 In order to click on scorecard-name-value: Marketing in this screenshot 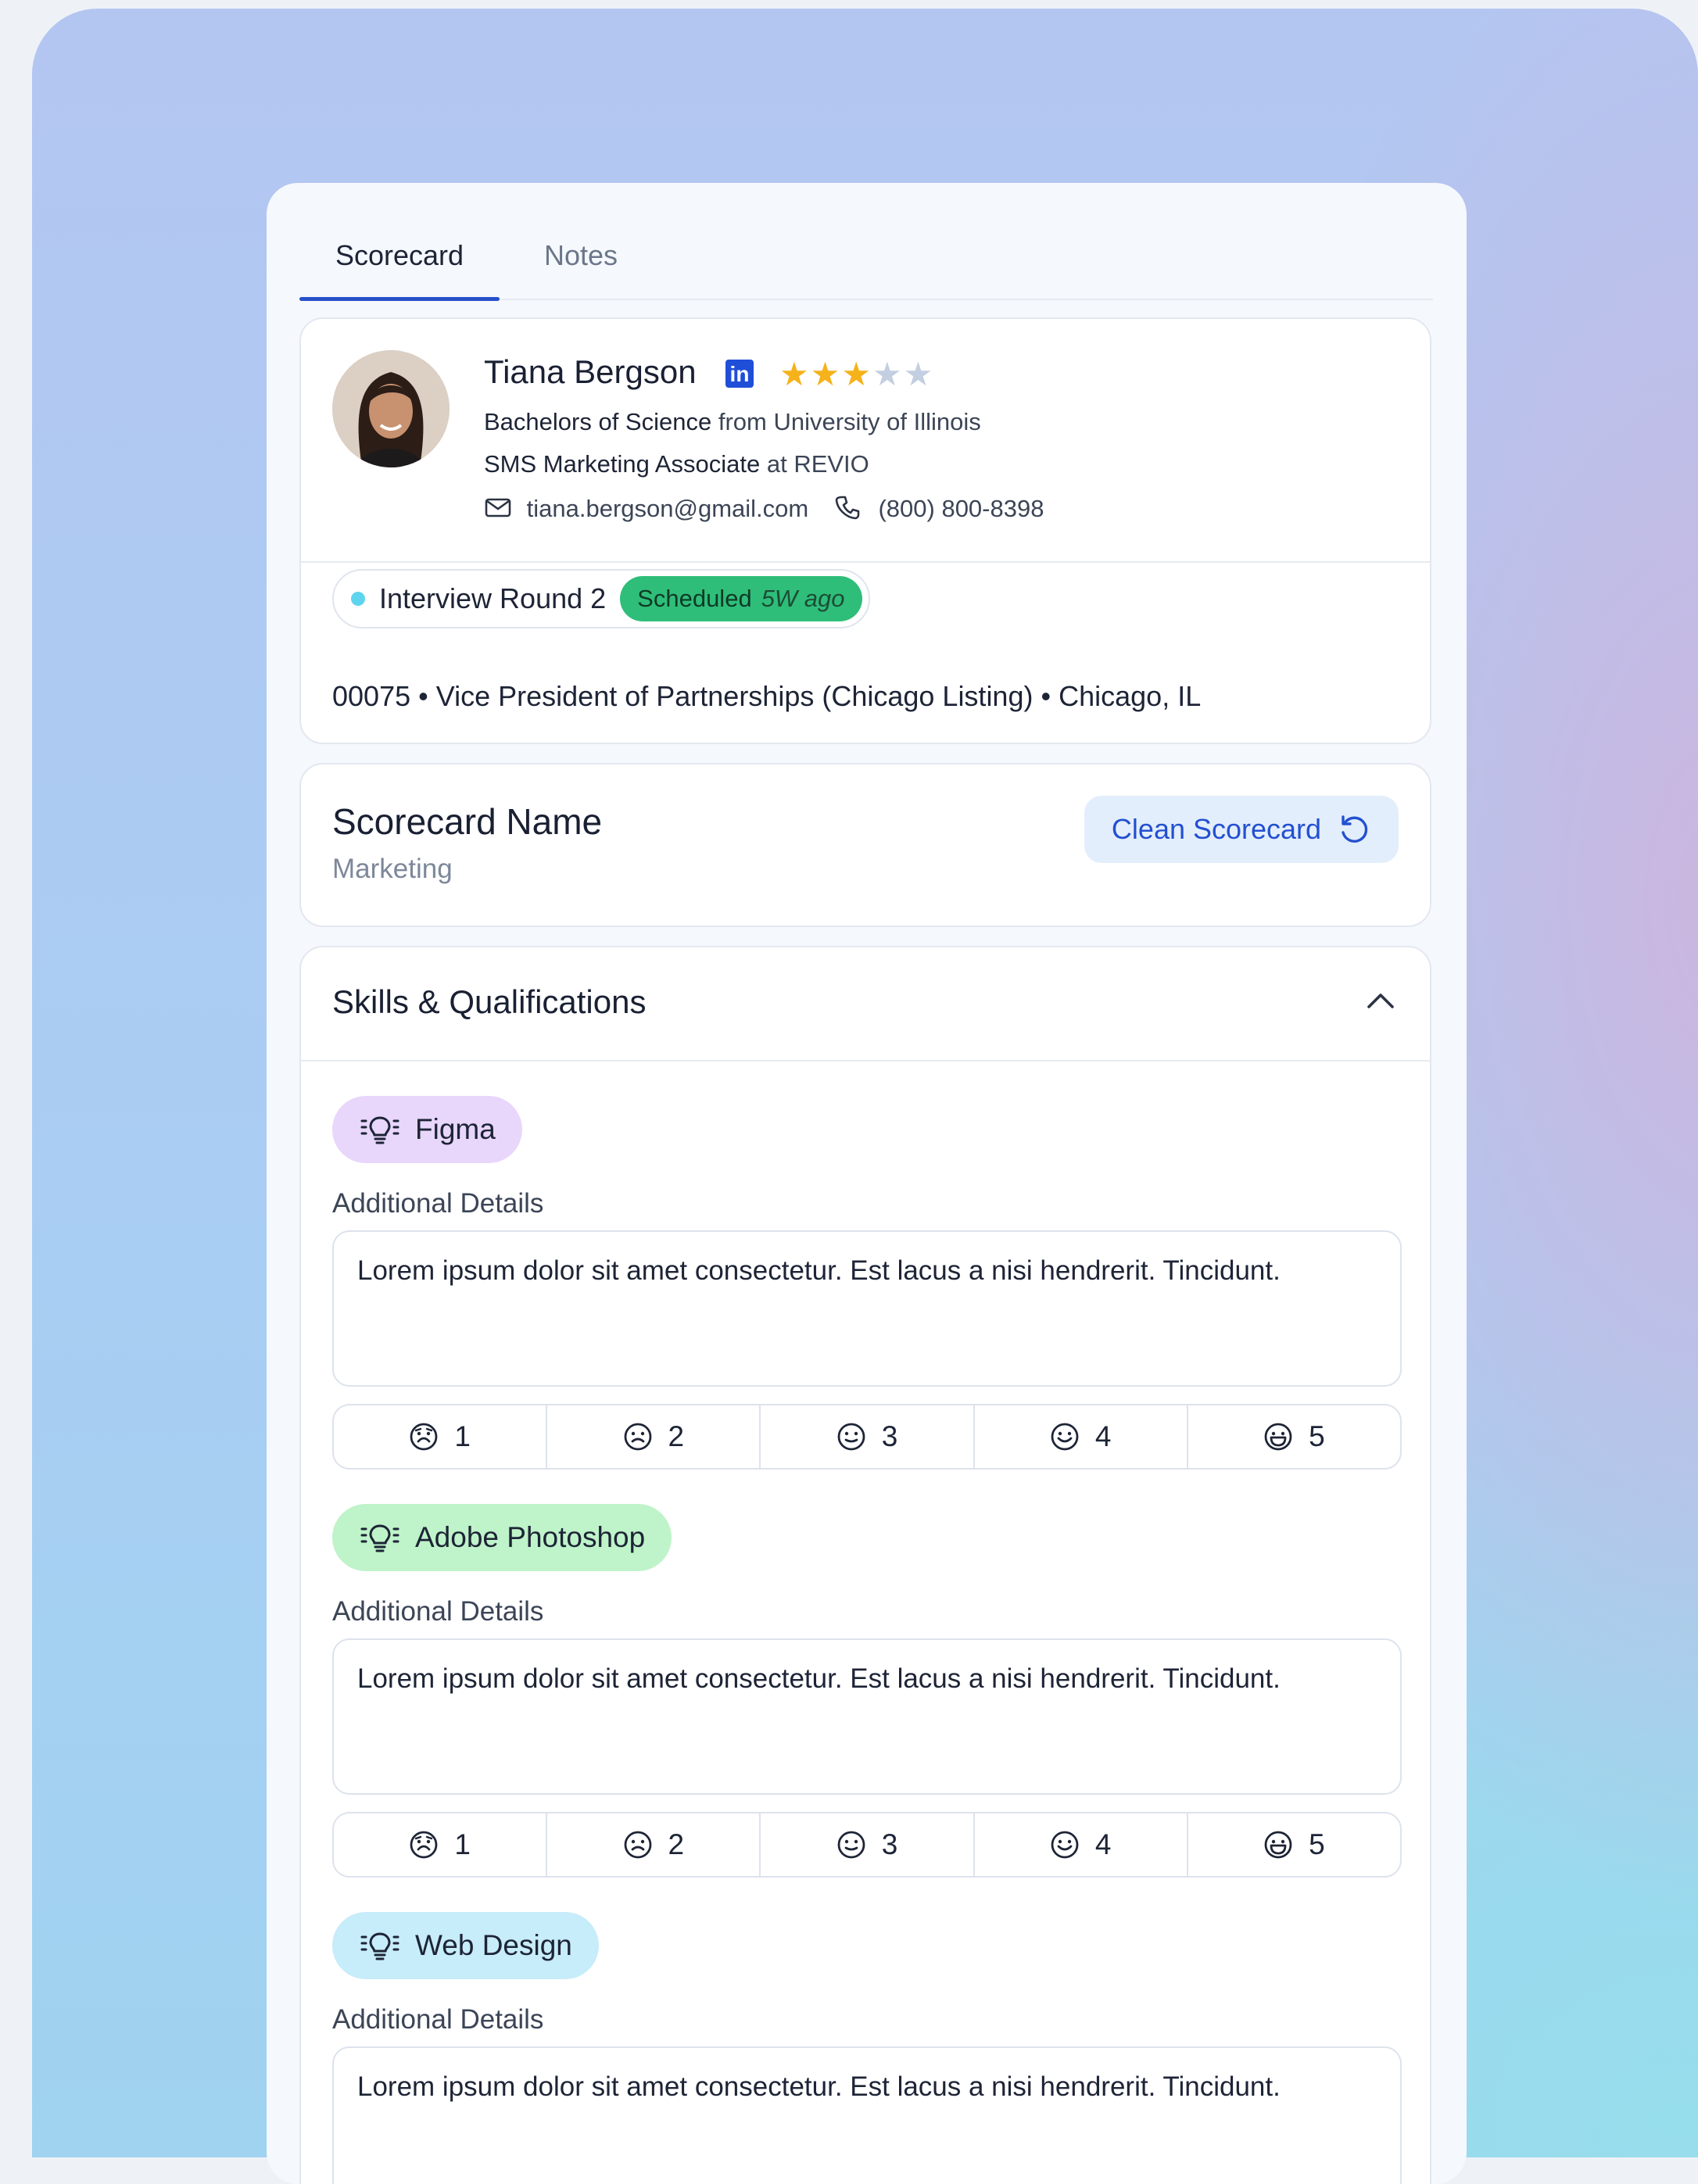, I will do `click(392, 869)`.